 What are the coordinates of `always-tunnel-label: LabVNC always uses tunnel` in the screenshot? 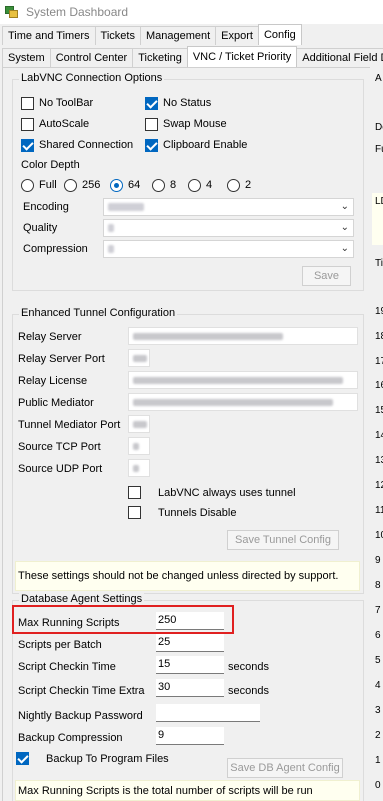 It's located at (227, 493).